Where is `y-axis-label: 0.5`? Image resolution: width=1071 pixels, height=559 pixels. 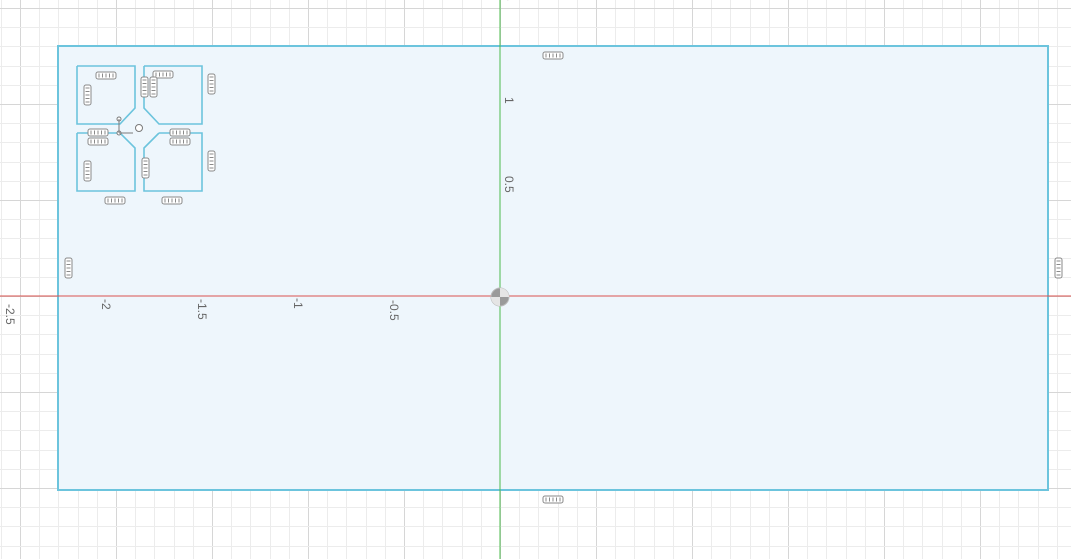
y-axis-label: 0.5 is located at coordinates (509, 184).